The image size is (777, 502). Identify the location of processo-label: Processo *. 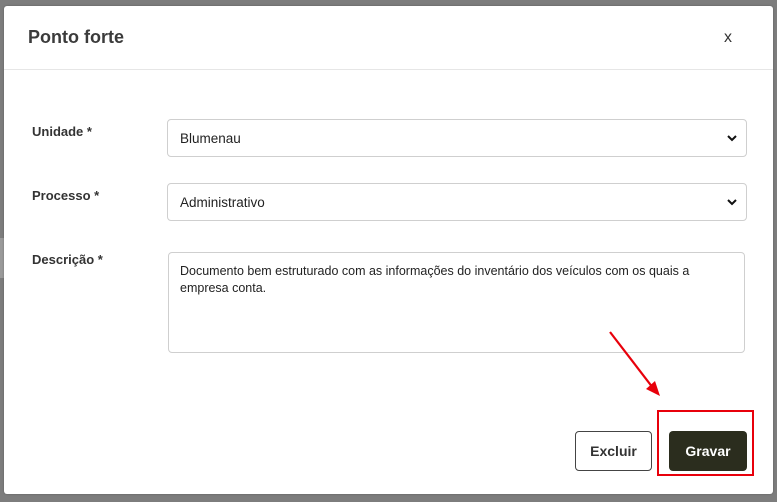
(66, 195).